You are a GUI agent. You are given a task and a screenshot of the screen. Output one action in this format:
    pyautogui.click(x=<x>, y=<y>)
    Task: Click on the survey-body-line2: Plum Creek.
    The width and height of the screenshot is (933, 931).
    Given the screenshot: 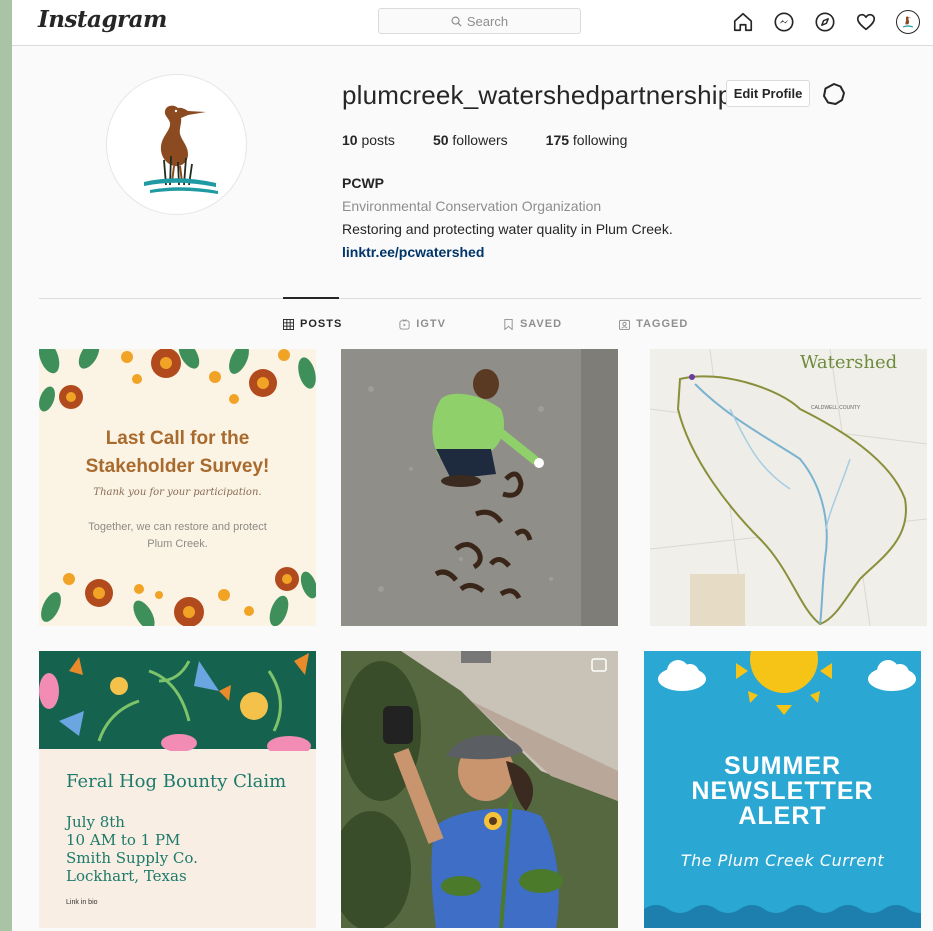 What is the action you would take?
    pyautogui.click(x=177, y=544)
    